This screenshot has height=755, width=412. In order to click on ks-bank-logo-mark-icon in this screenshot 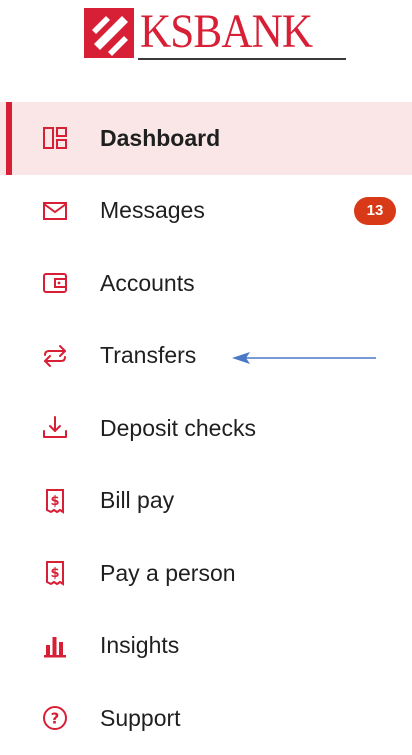, I will do `click(109, 33)`.